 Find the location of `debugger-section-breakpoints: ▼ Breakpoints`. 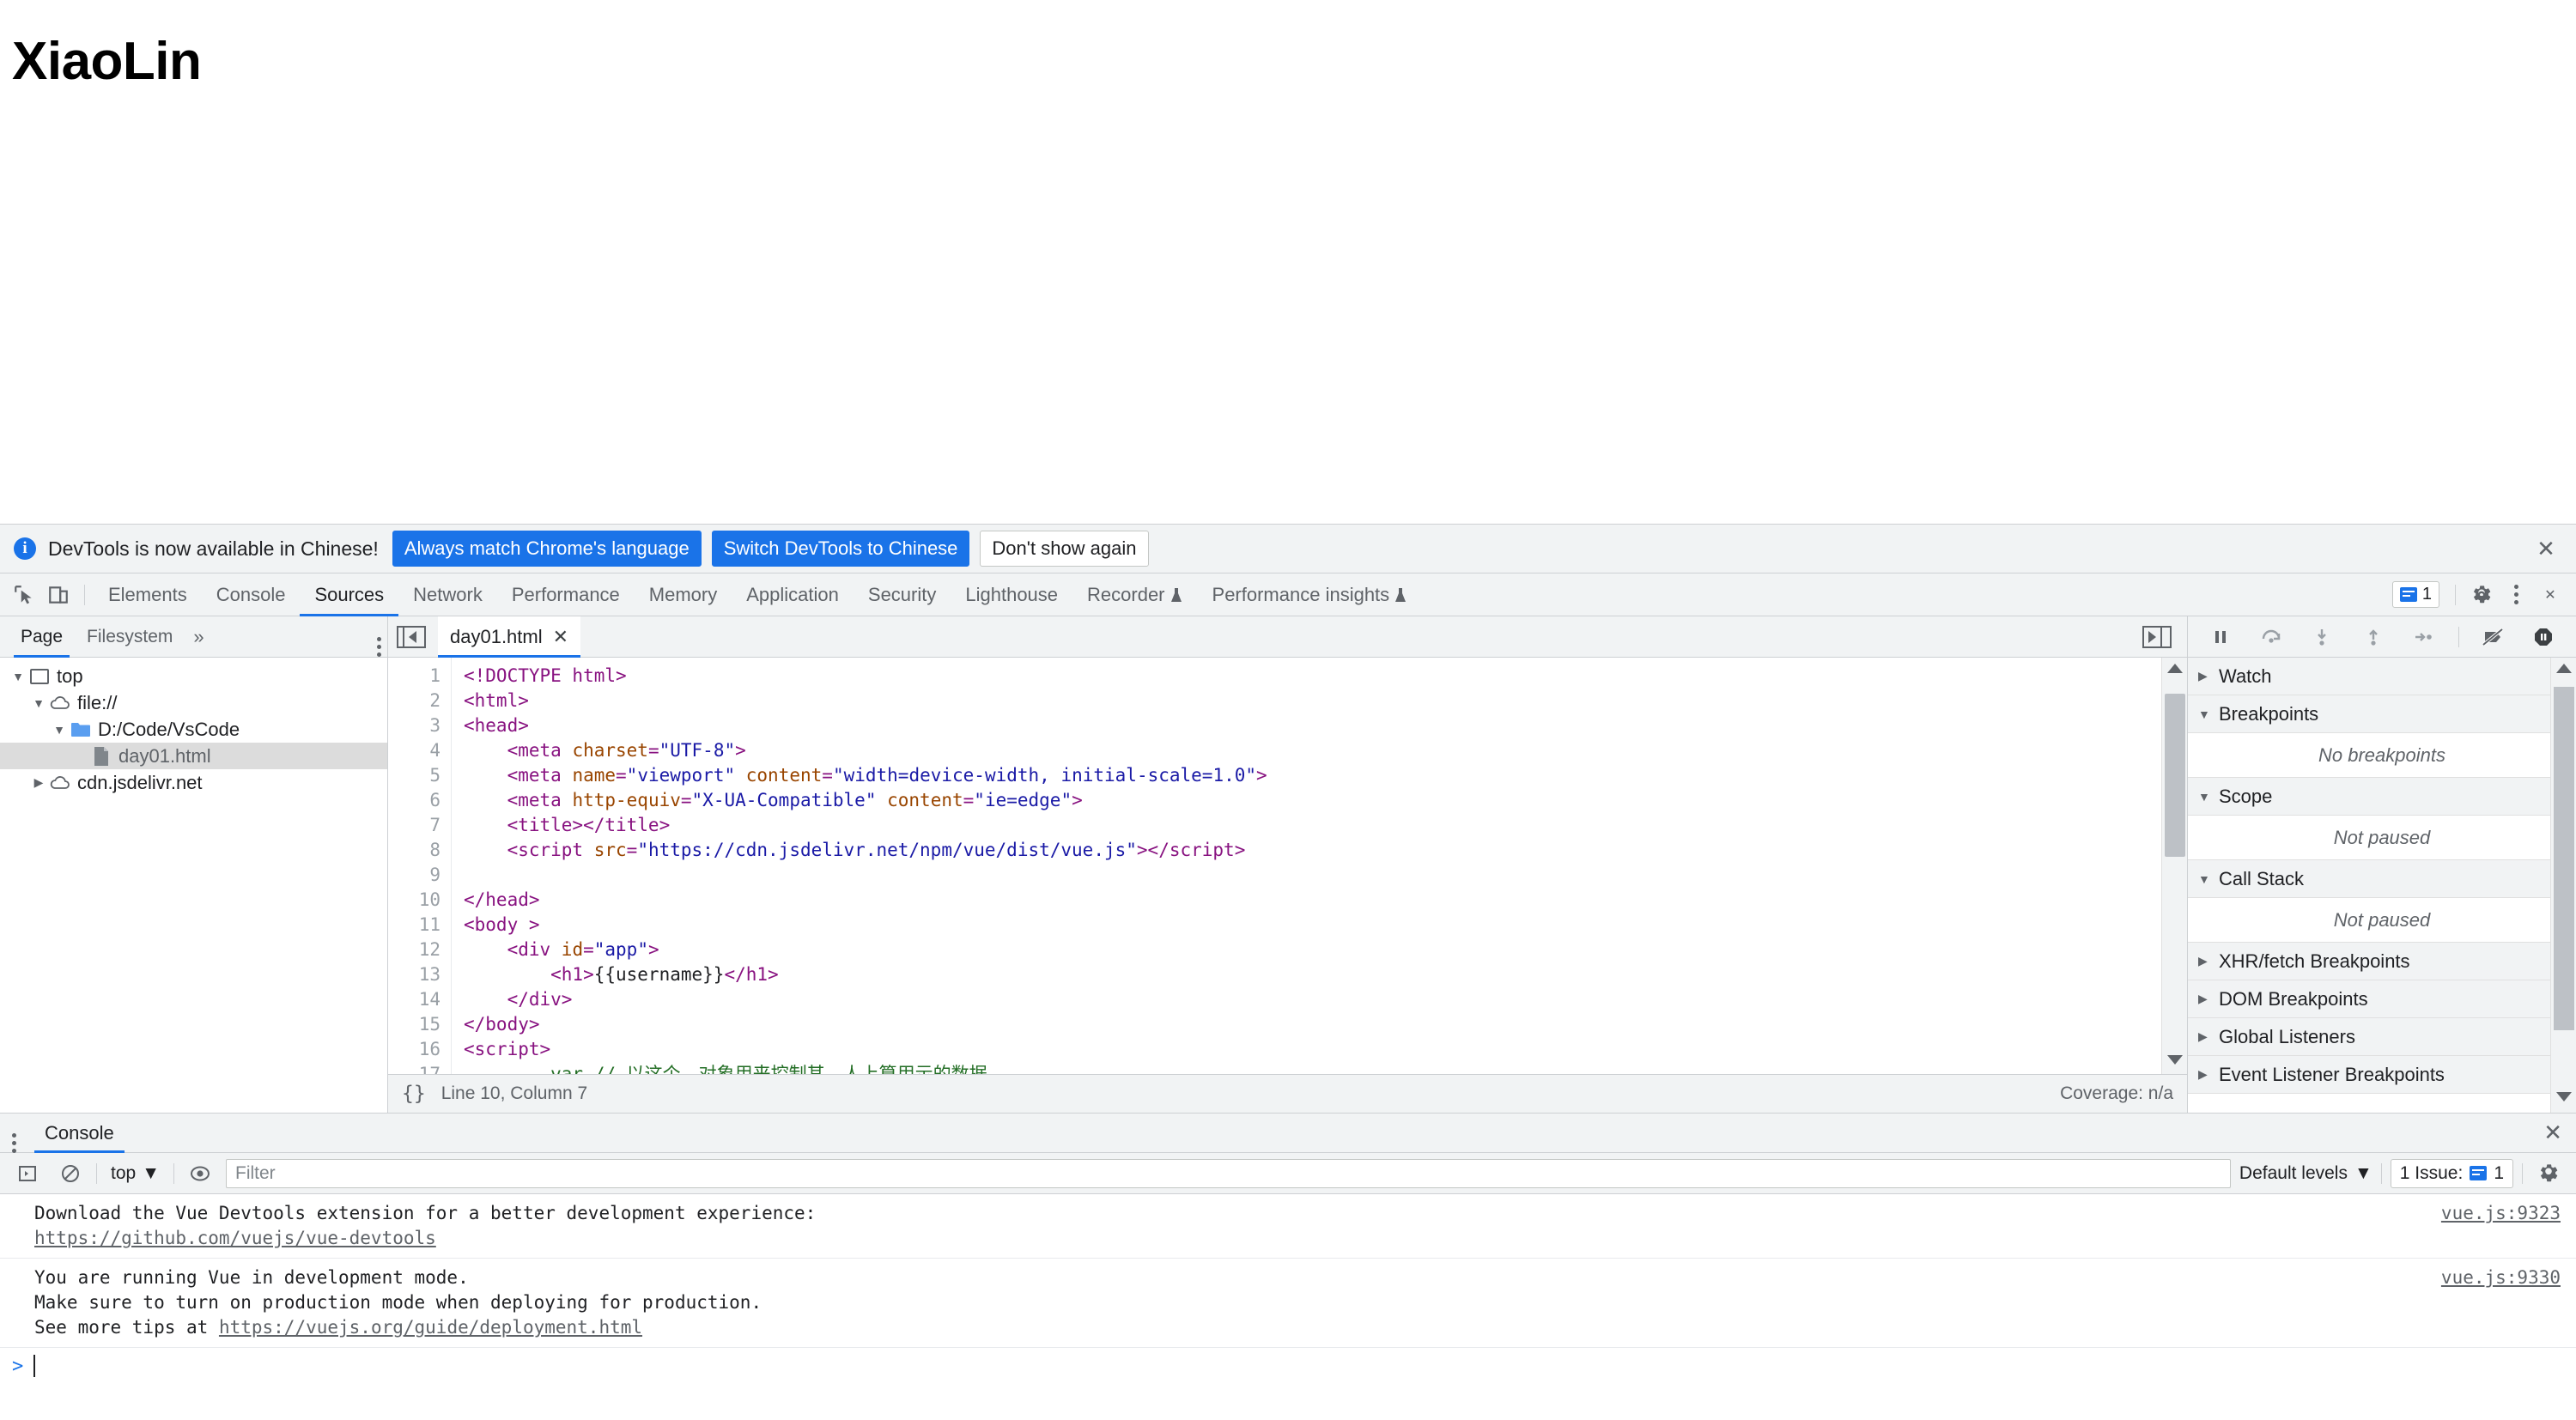

debugger-section-breakpoints: ▼ Breakpoints is located at coordinates (2382, 714).